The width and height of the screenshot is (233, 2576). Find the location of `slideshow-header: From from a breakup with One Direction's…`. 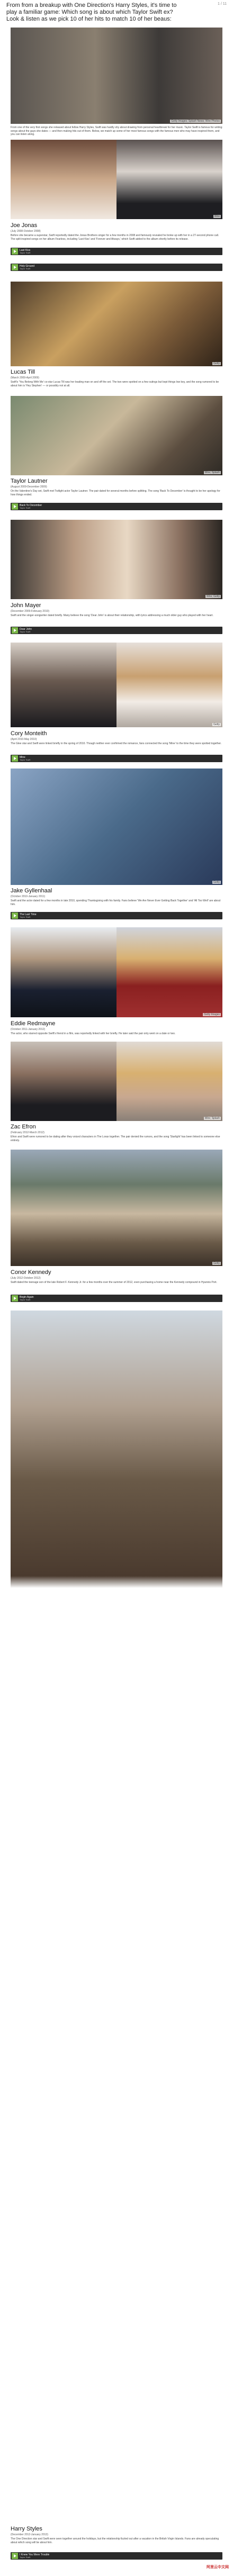

slideshow-header: From from a breakup with One Direction's… is located at coordinates (116, 12).